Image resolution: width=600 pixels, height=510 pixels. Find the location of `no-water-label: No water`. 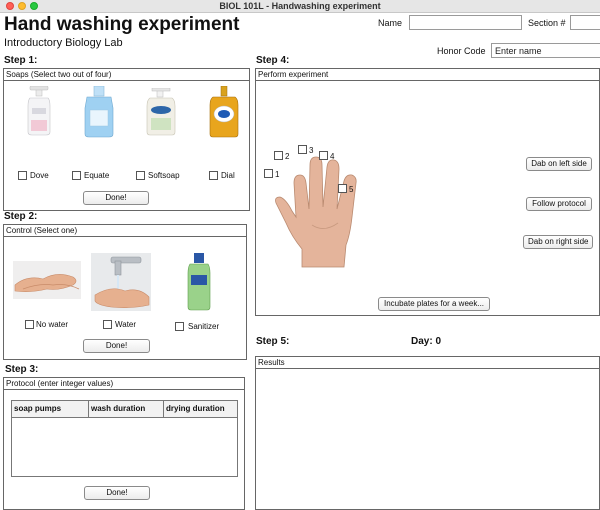

no-water-label: No water is located at coordinates (52, 324).